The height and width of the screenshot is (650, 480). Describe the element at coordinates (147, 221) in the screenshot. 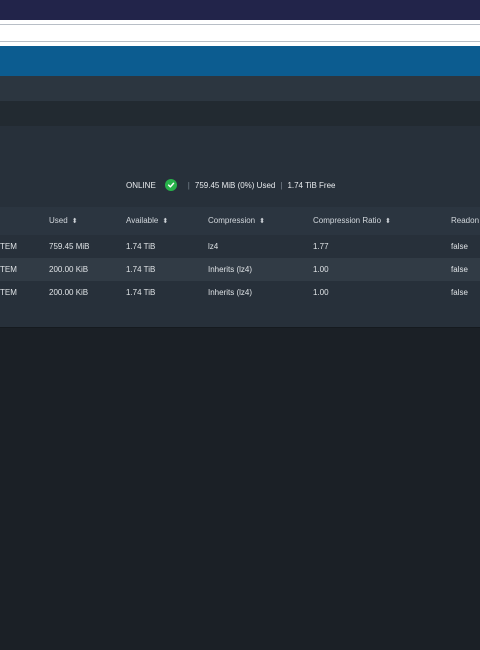

I see `column-available: Available ⬍` at that location.